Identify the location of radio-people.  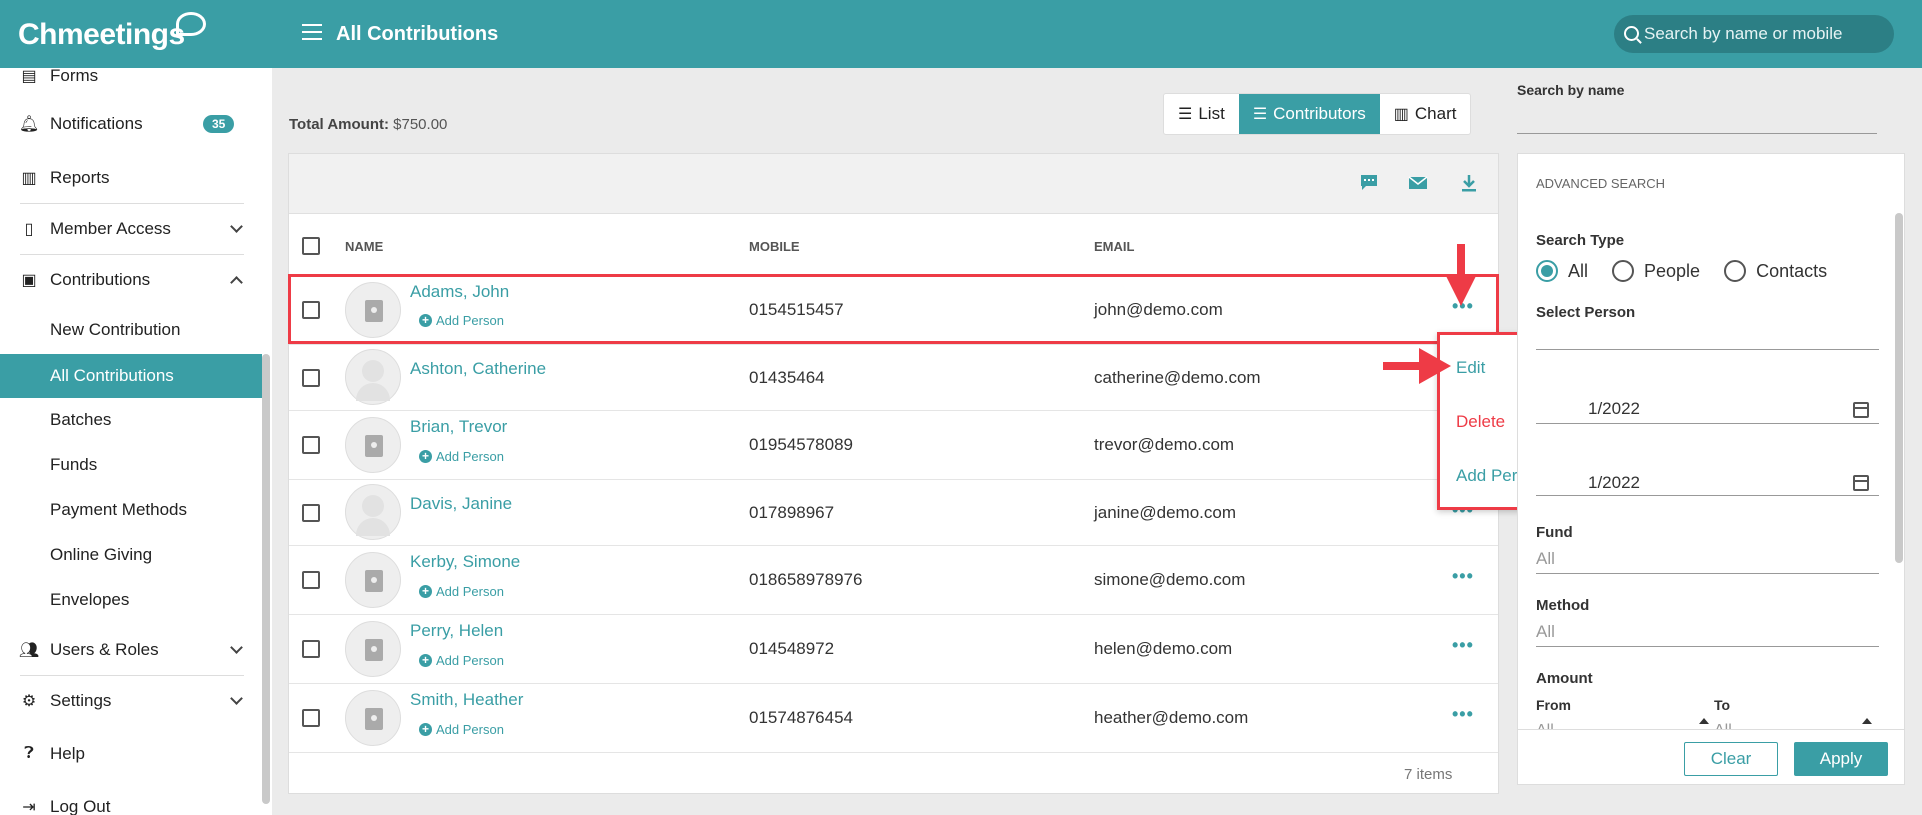
(1623, 271).